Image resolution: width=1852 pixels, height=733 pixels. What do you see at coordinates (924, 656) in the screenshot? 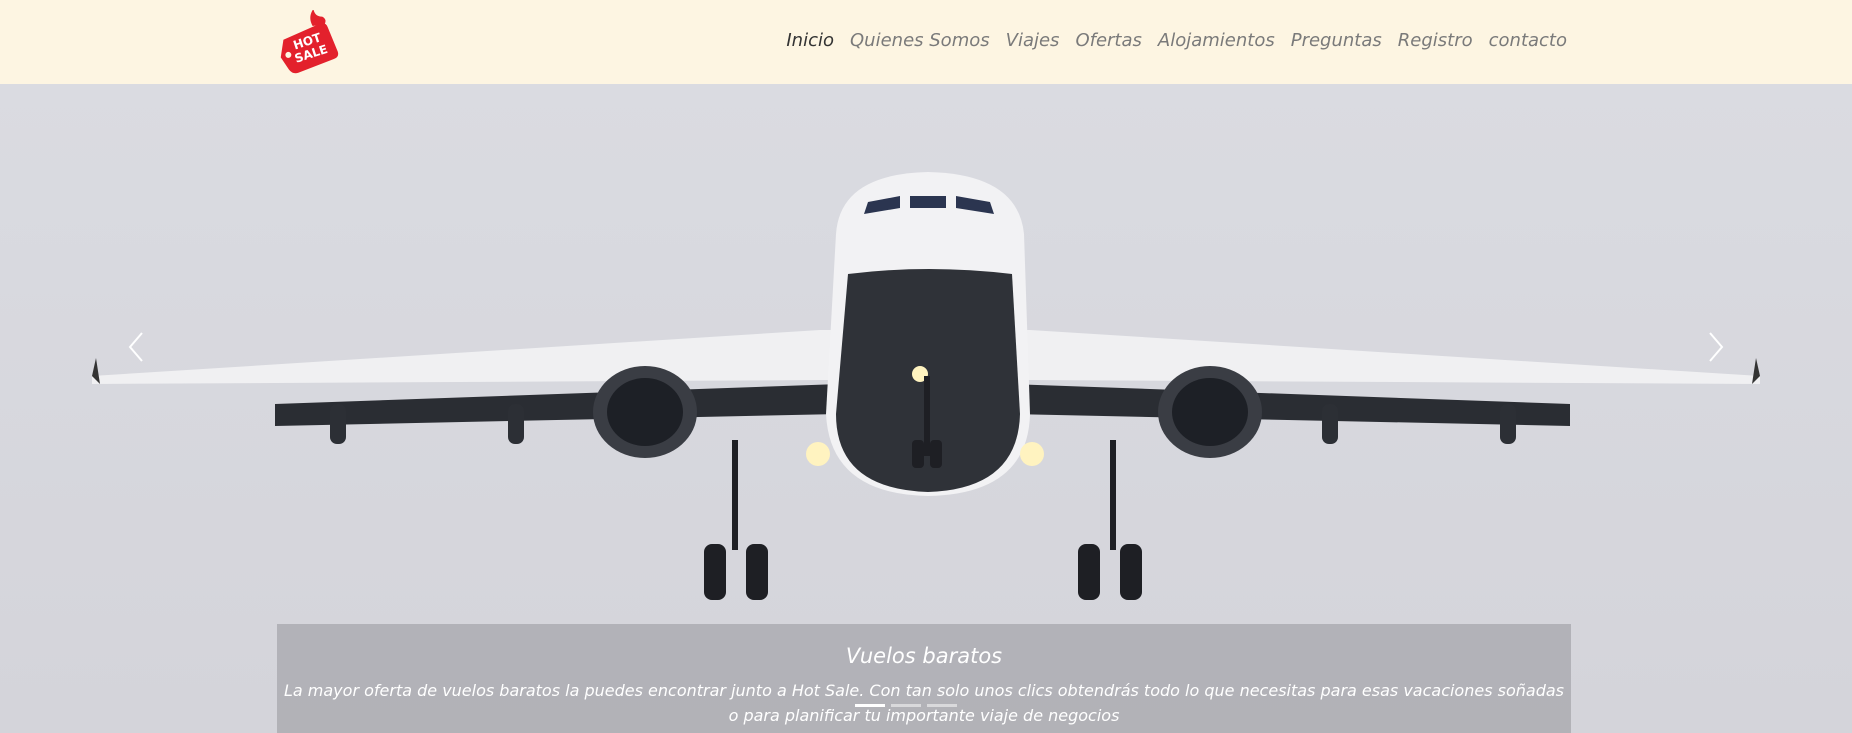
I see `caption-title: Vuelos baratos` at bounding box center [924, 656].